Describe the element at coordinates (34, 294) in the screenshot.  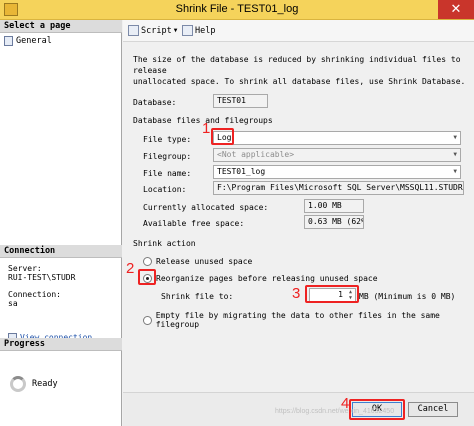
I see `connection-label: Connection:` at that location.